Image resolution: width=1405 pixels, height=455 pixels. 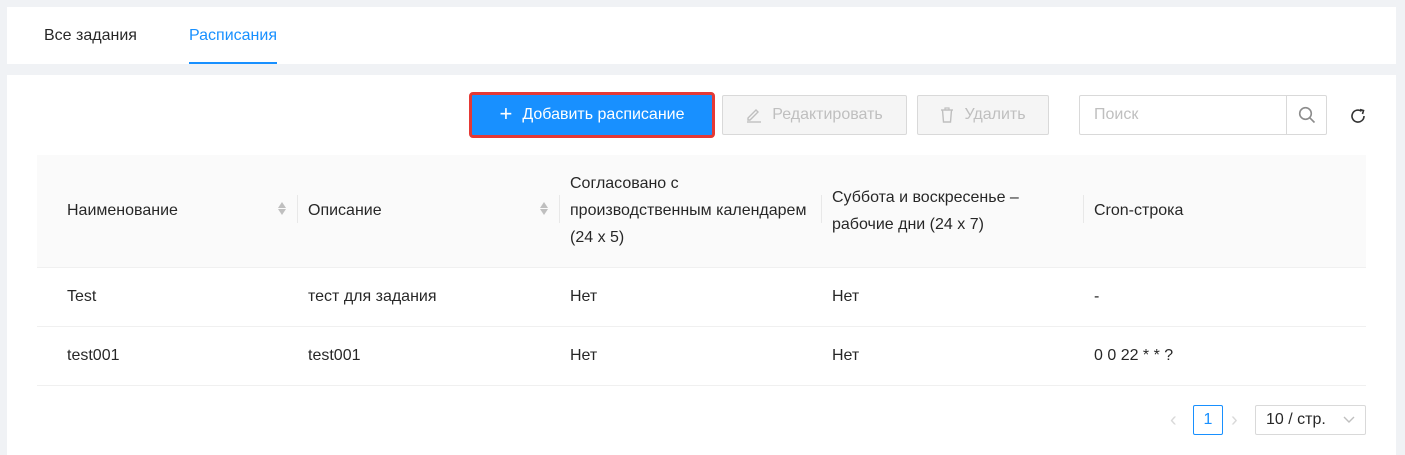 What do you see at coordinates (167, 297) in the screenshot?
I see `cell-name: Test` at bounding box center [167, 297].